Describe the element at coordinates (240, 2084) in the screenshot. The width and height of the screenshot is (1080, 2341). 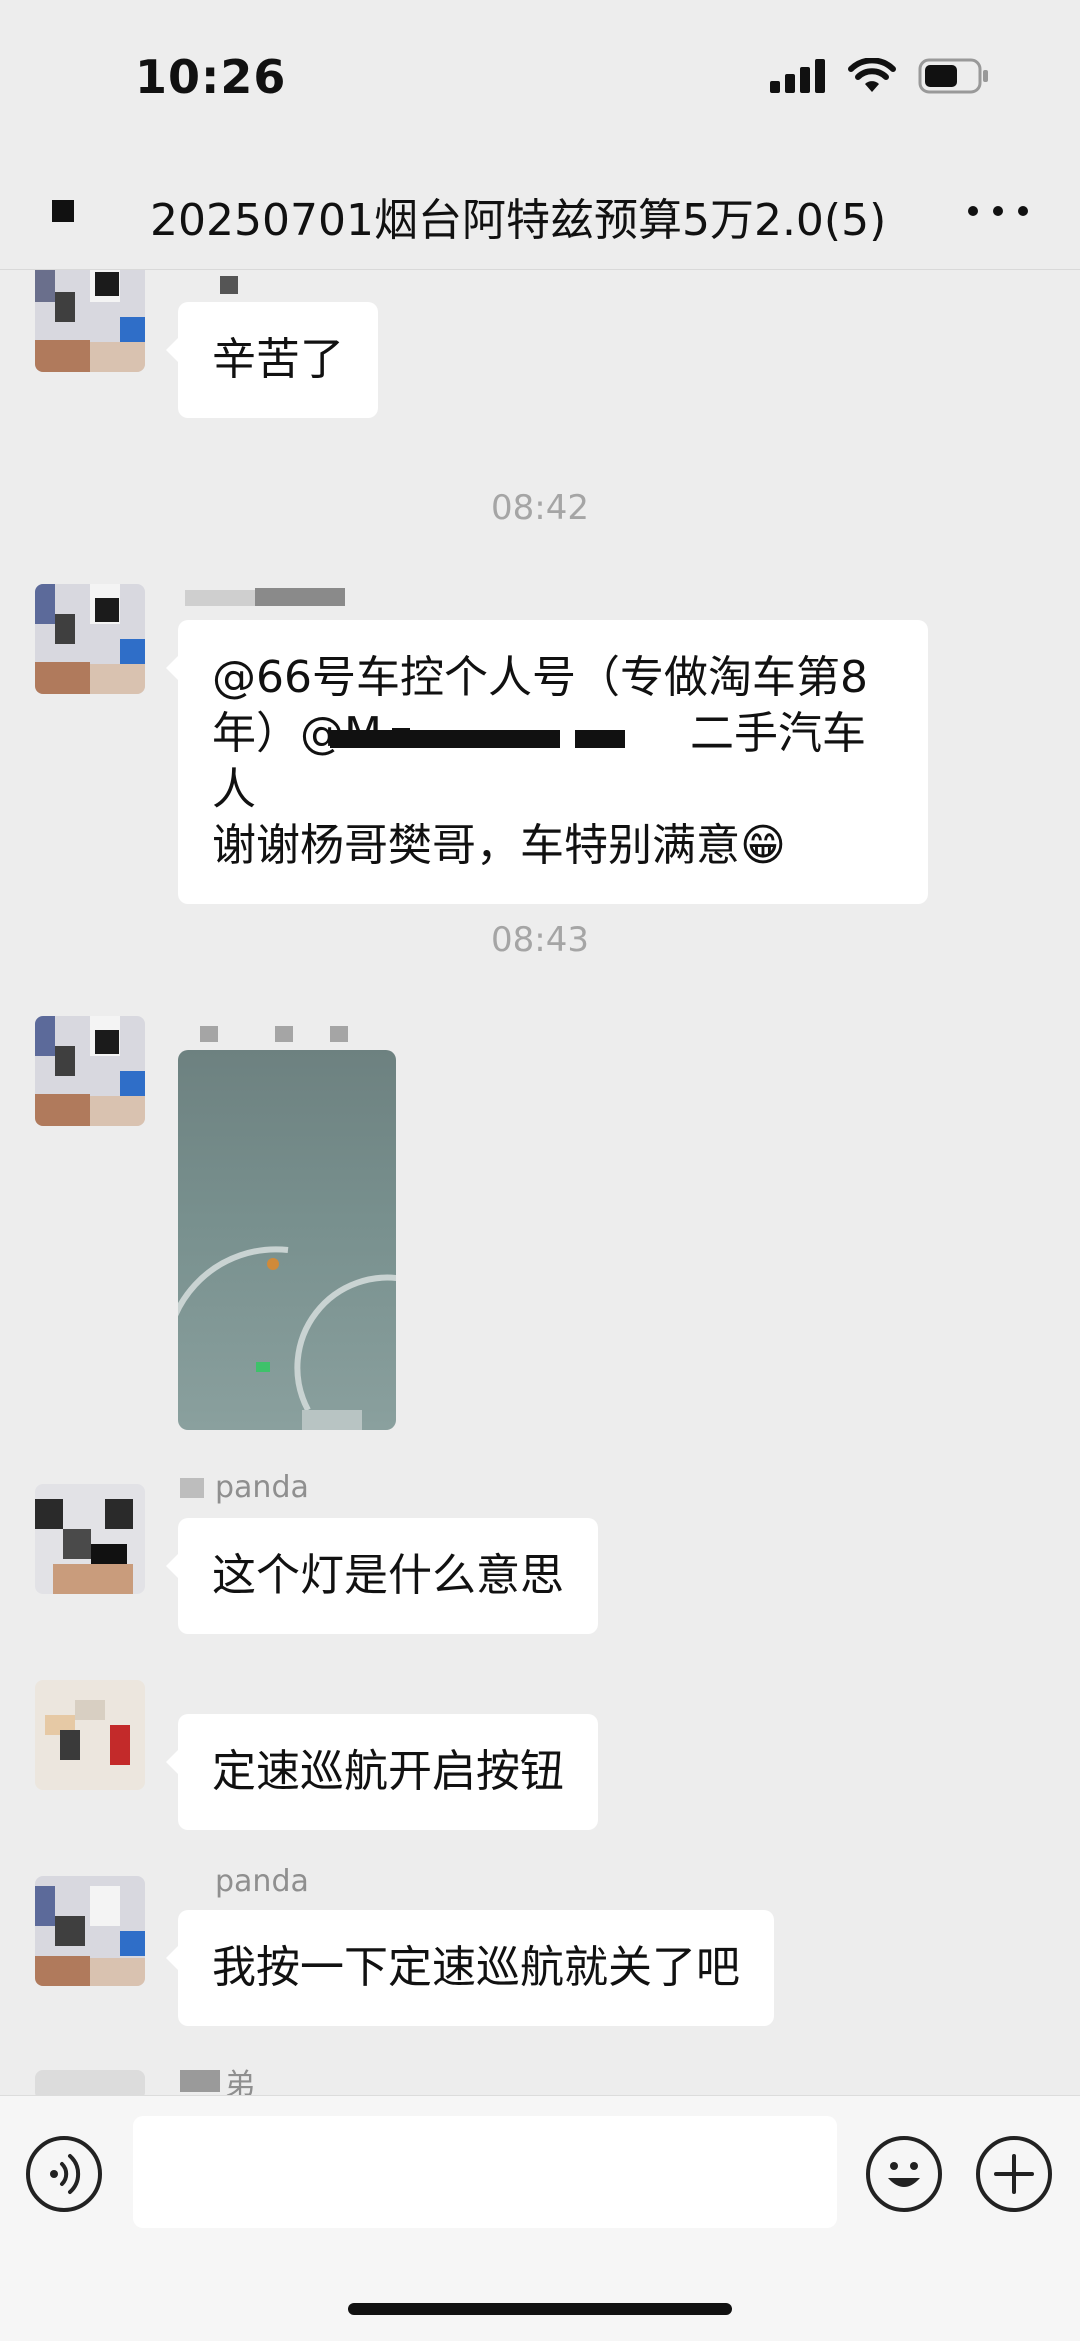
I see `sender-nickname: 弟` at that location.